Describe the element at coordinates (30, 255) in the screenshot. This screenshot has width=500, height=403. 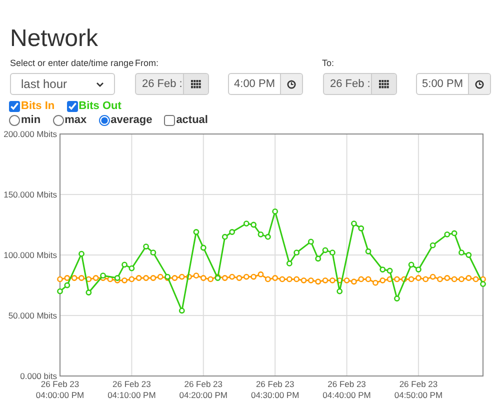
I see `y-tick-label: 100.000 Mbits` at that location.